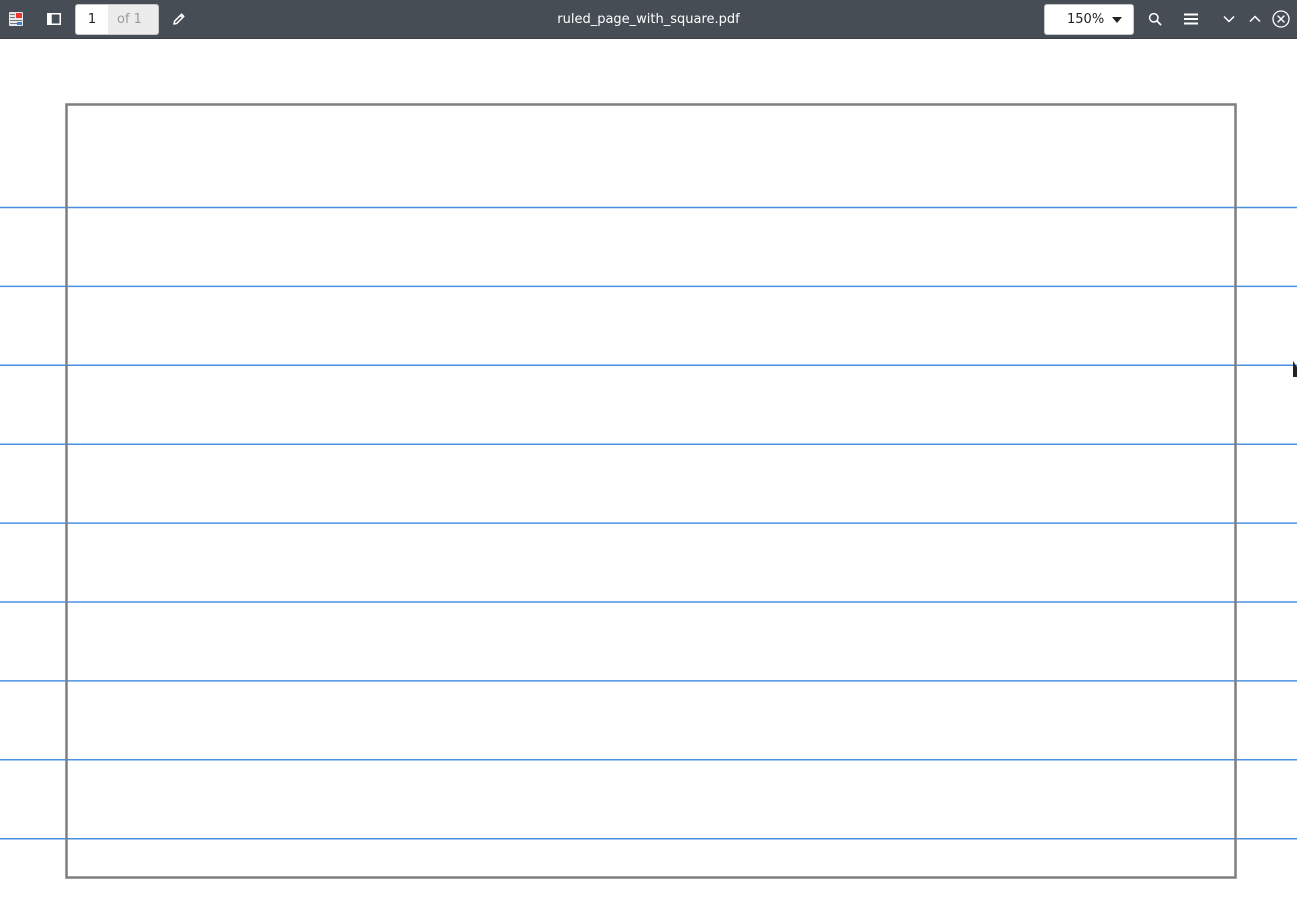 The width and height of the screenshot is (1297, 913). What do you see at coordinates (1086, 19) in the screenshot?
I see `zoom-value: 150%` at bounding box center [1086, 19].